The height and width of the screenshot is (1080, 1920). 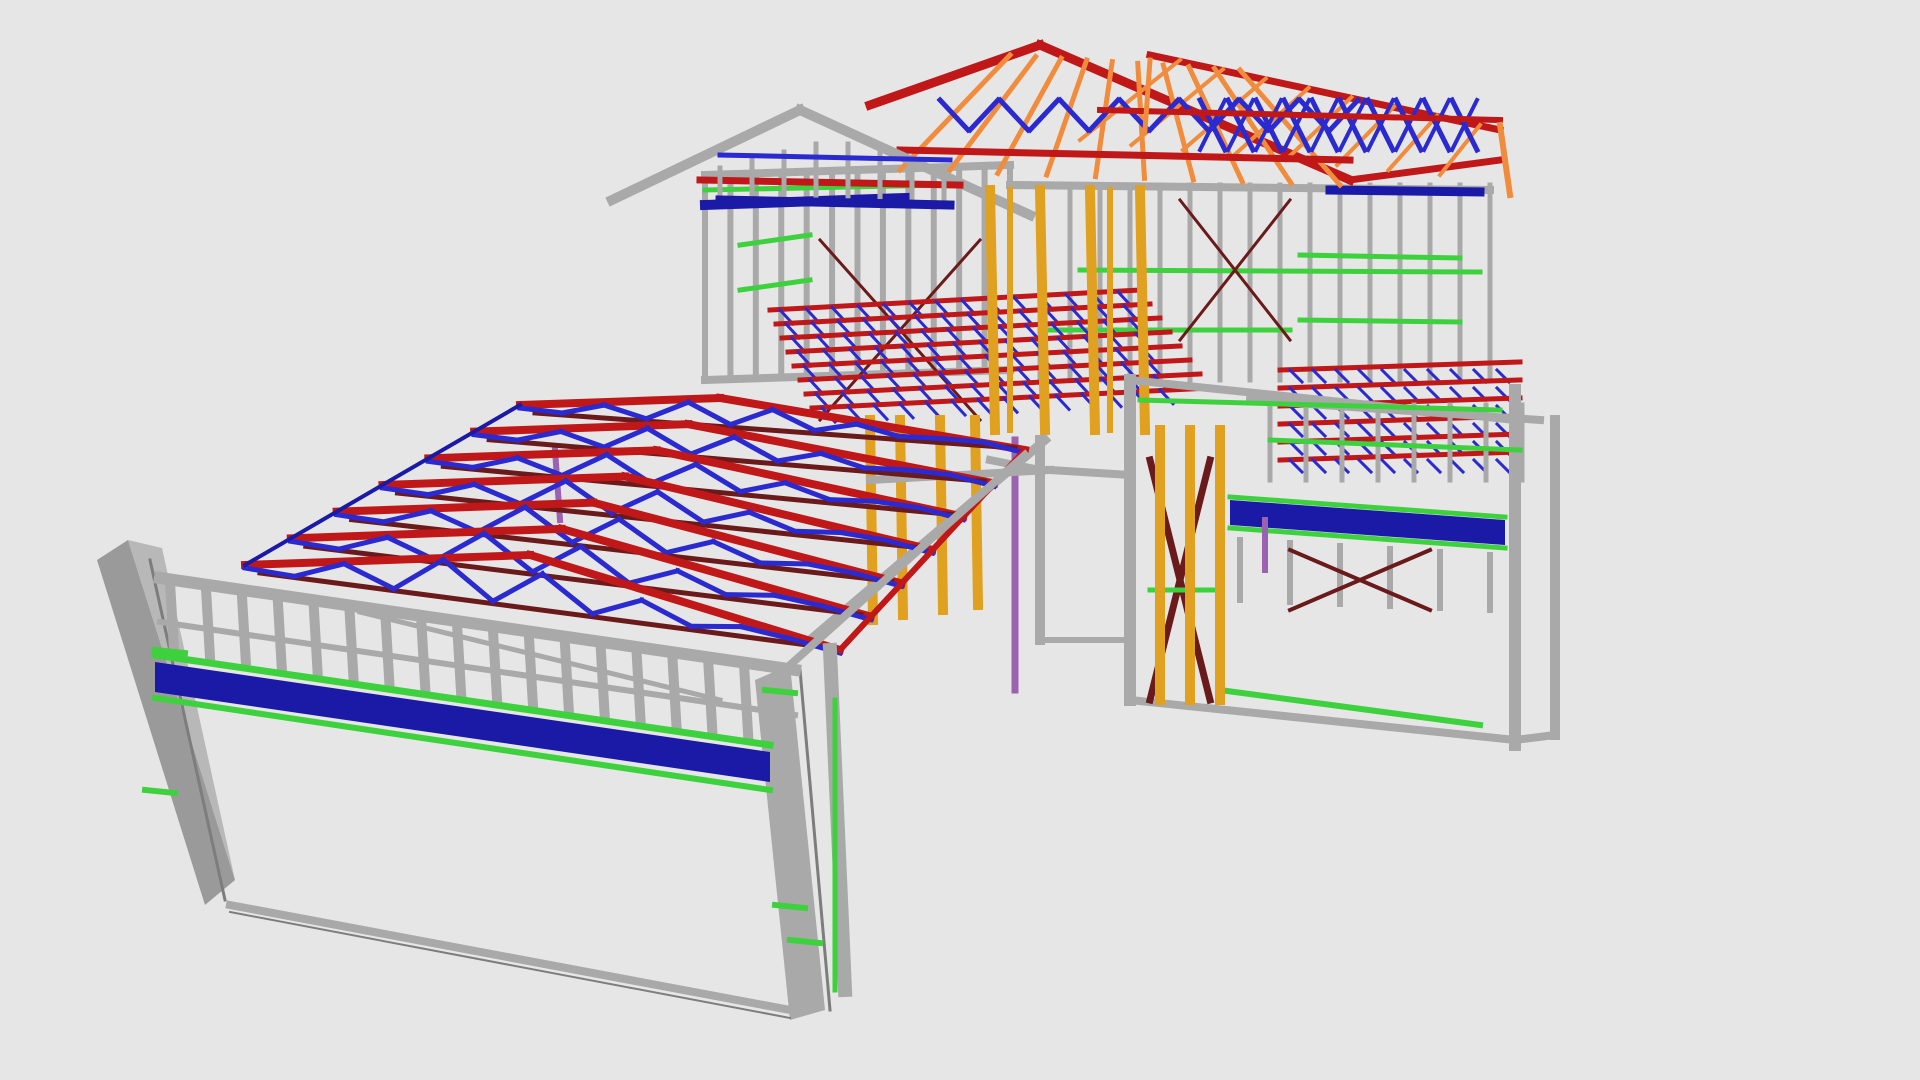 I want to click on main-roof-trusses, so click(x=1189, y=119).